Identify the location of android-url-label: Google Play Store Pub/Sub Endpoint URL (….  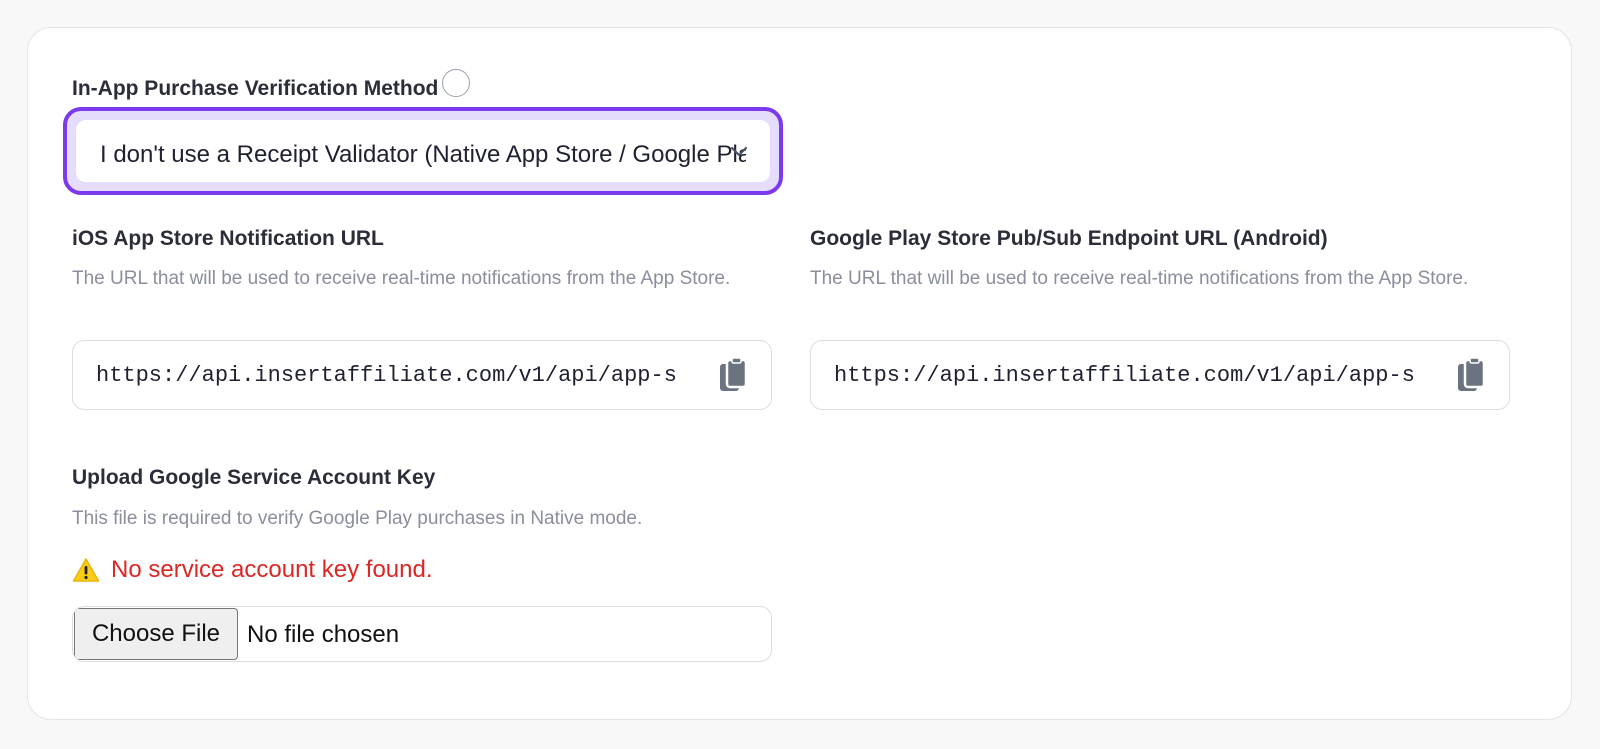
(1069, 238).